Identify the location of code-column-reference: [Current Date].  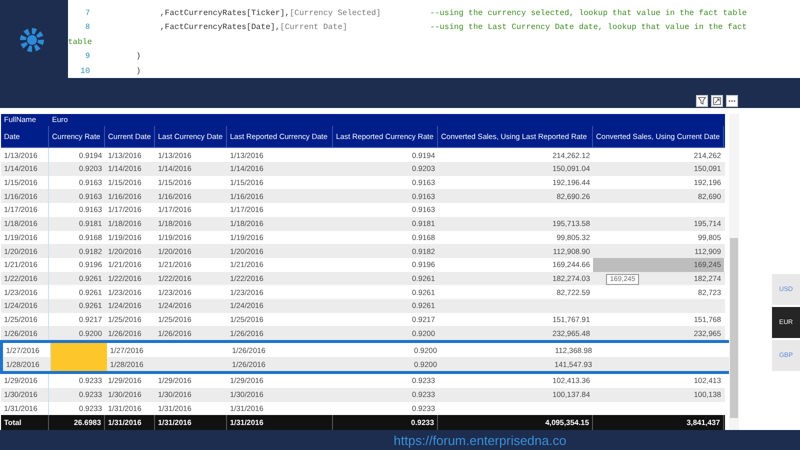
(314, 27).